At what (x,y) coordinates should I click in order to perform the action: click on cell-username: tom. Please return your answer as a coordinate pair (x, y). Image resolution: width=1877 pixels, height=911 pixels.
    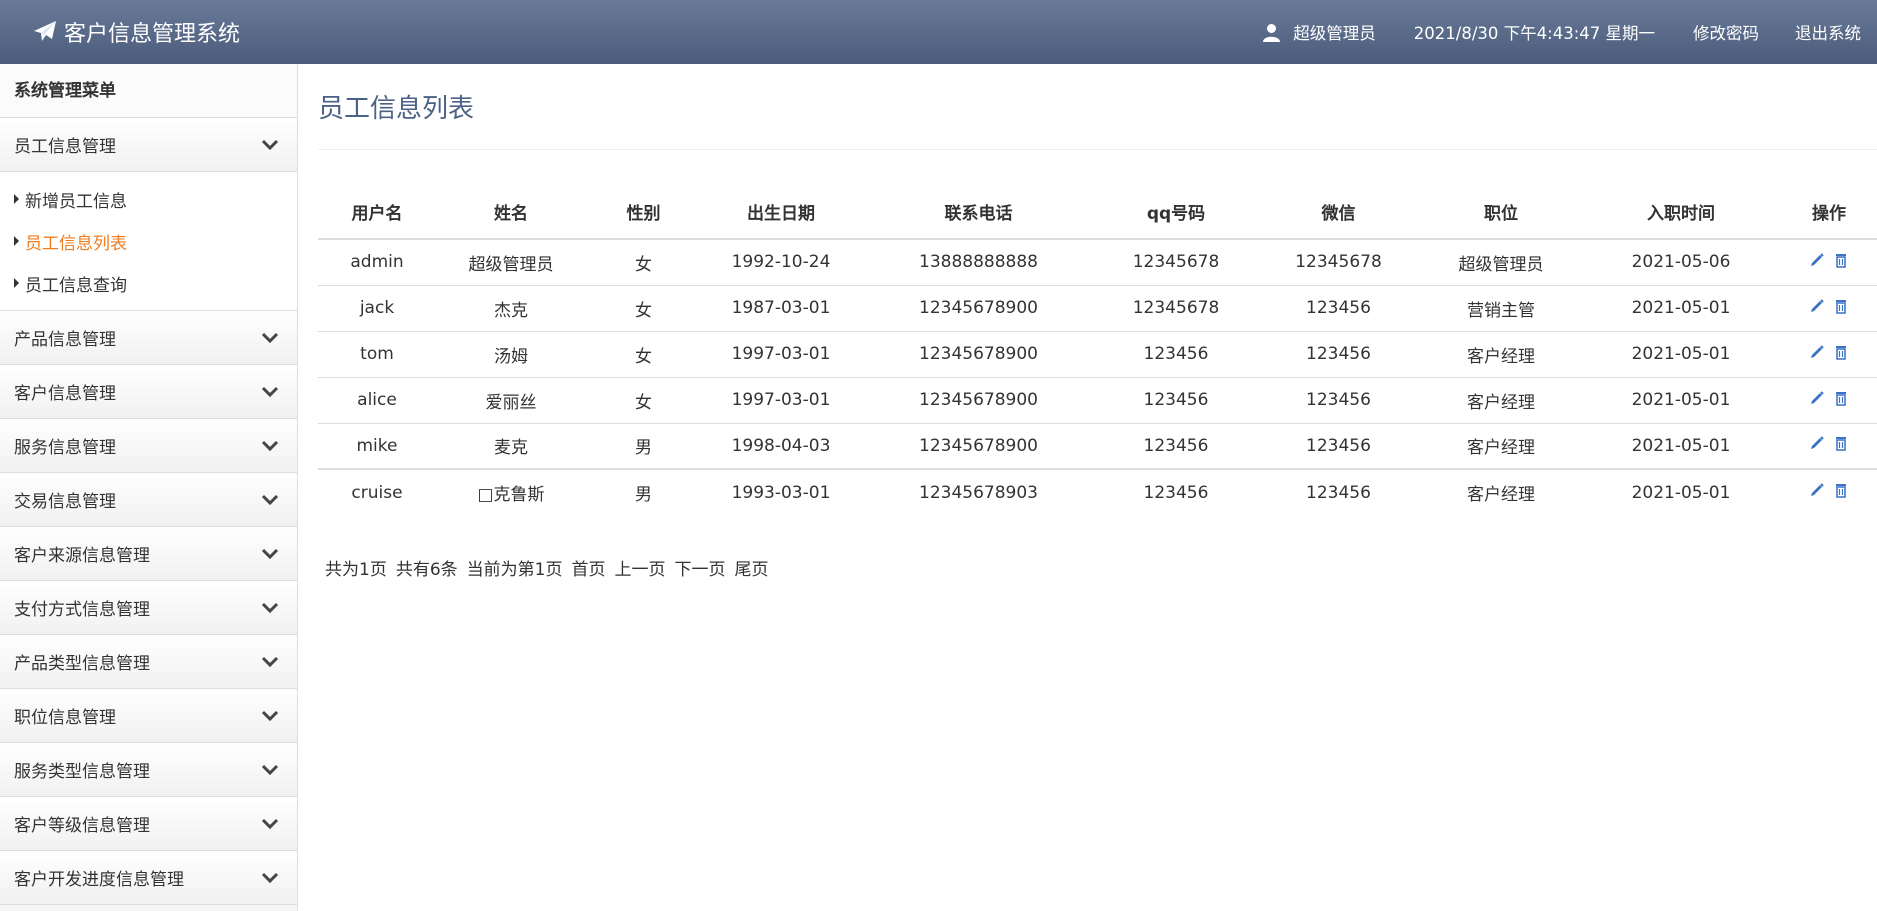
    Looking at the image, I should click on (377, 353).